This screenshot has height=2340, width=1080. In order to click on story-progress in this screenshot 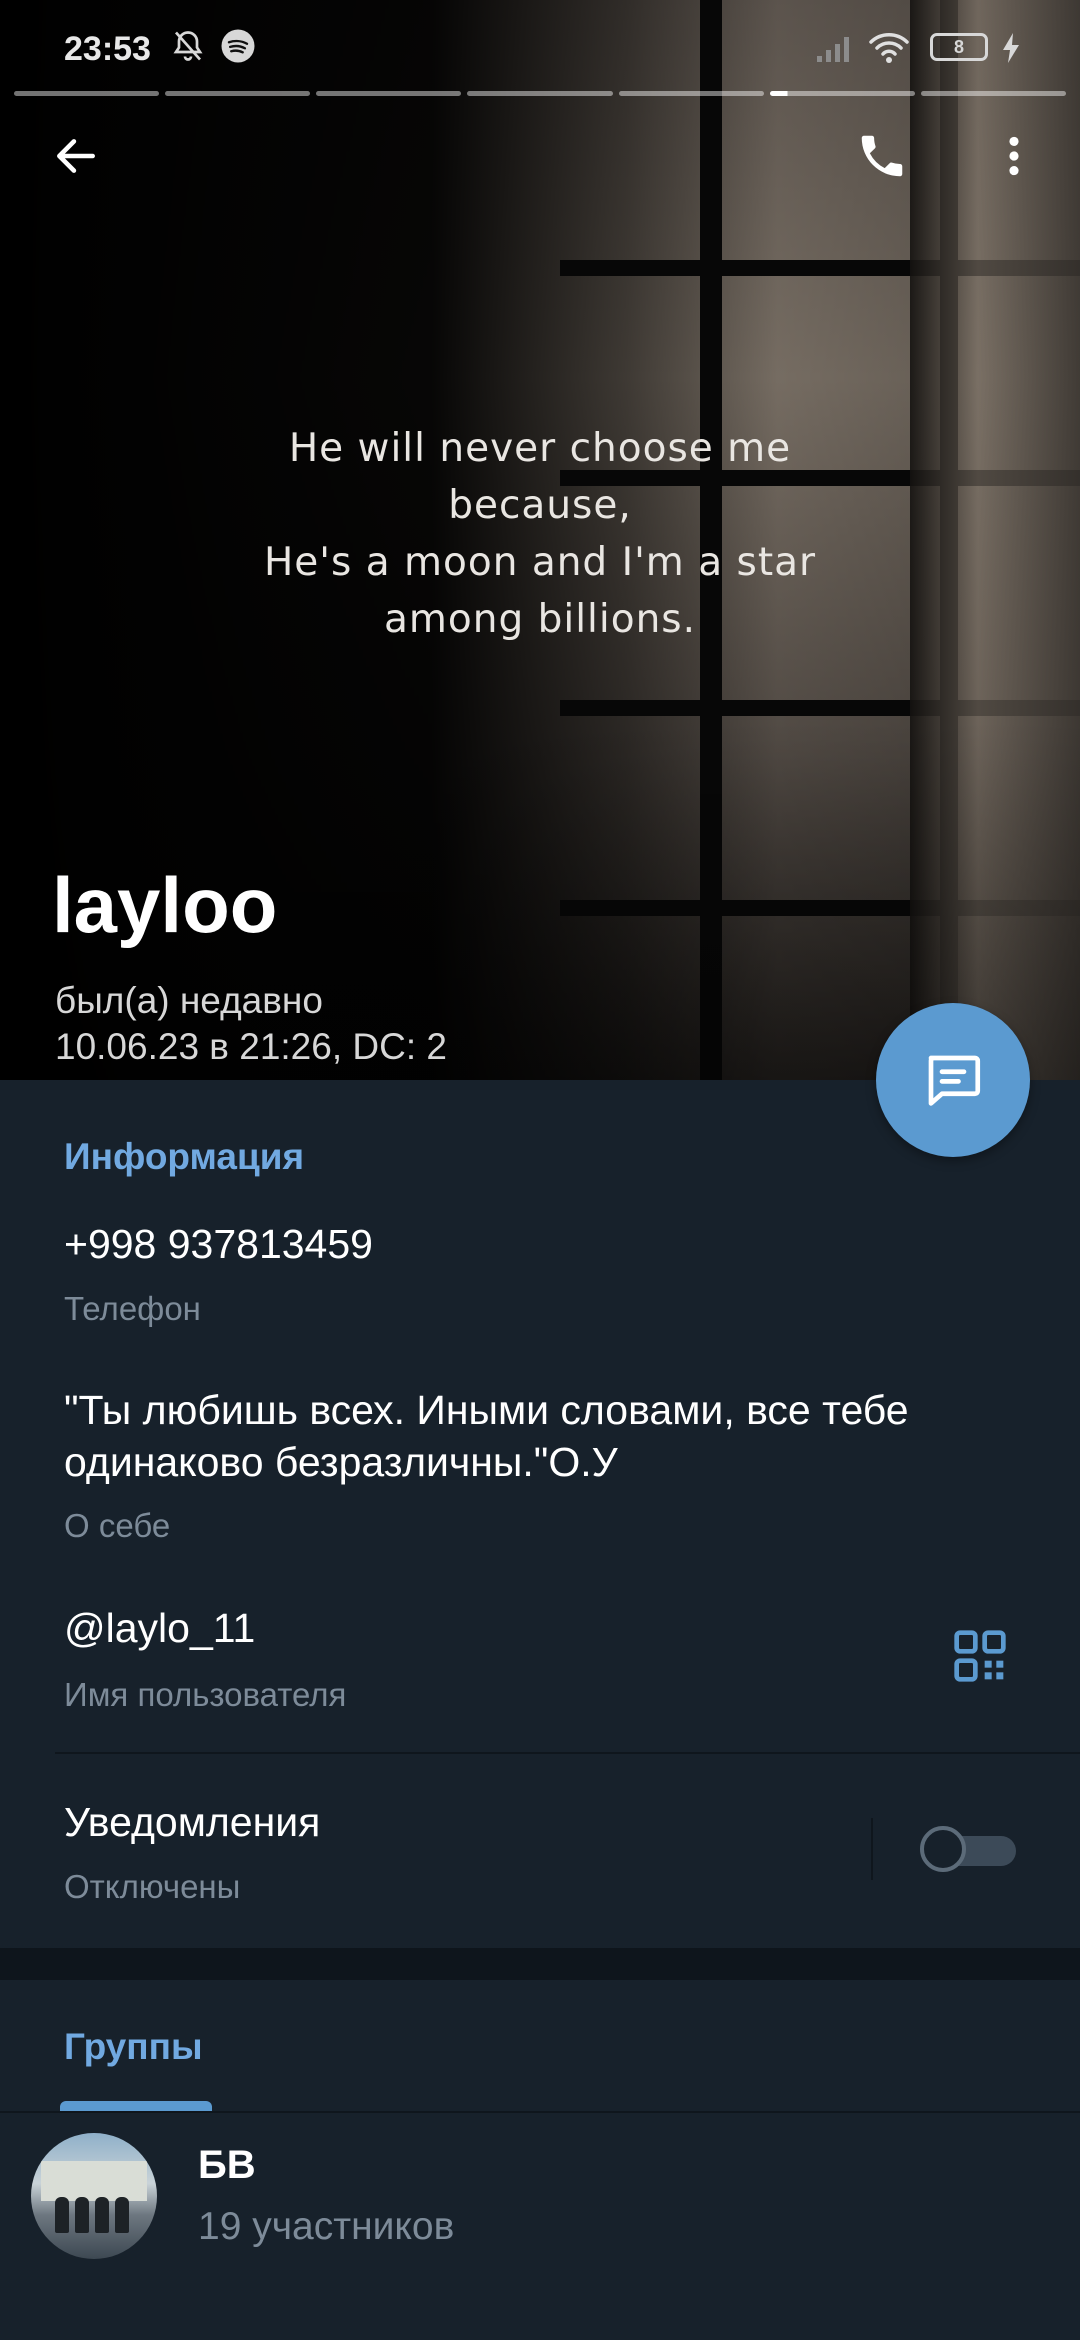, I will do `click(540, 93)`.